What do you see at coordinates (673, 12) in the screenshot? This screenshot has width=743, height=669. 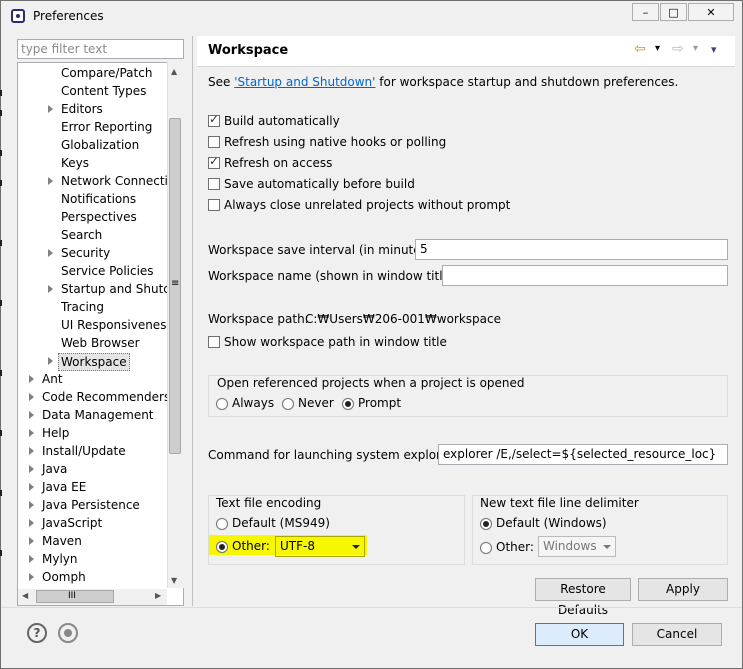 I see `maximize-button: □` at bounding box center [673, 12].